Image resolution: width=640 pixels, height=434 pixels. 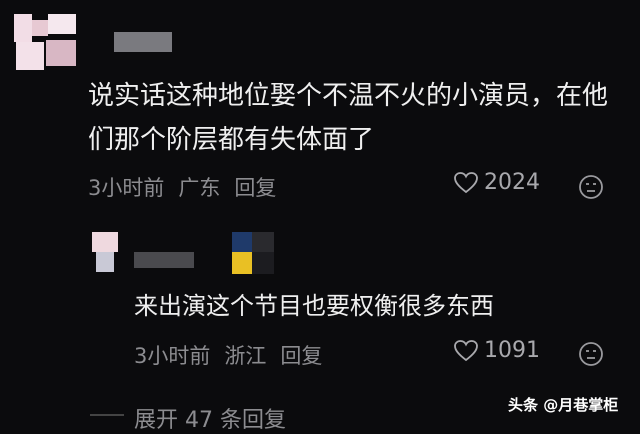 I want to click on watermark: 头条 @月巷掌柜, so click(x=563, y=405).